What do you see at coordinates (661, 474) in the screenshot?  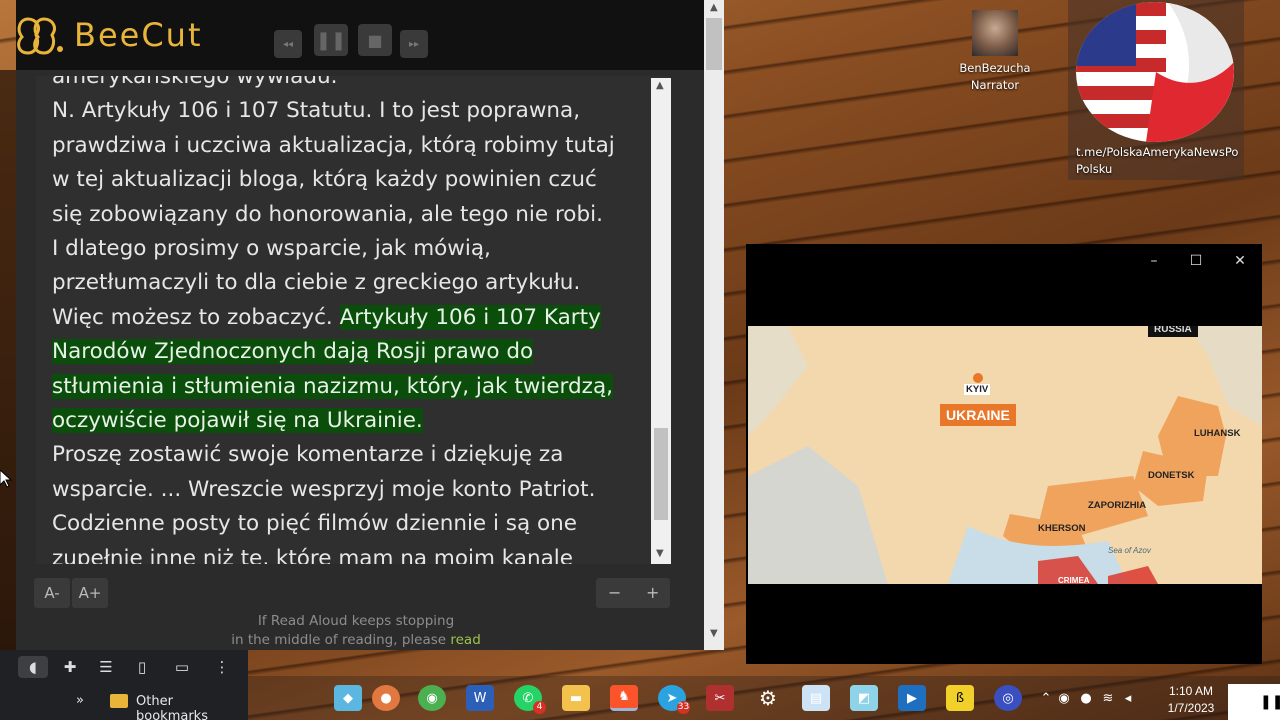 I see `scroll-thumb` at bounding box center [661, 474].